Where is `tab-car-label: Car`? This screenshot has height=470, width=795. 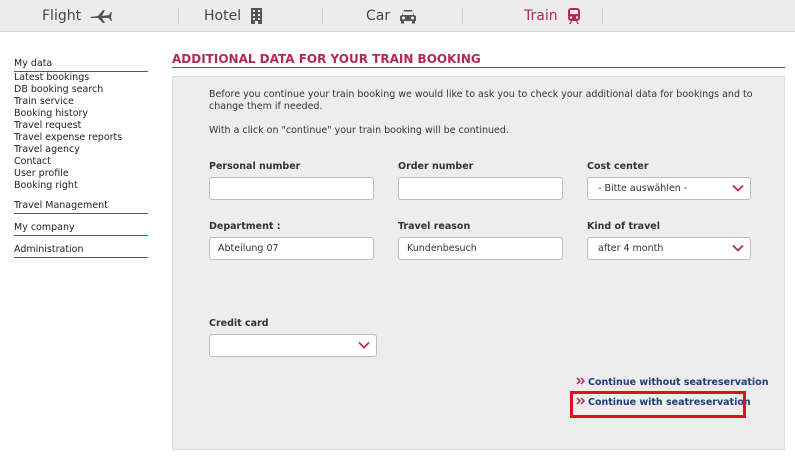 tab-car-label: Car is located at coordinates (378, 16).